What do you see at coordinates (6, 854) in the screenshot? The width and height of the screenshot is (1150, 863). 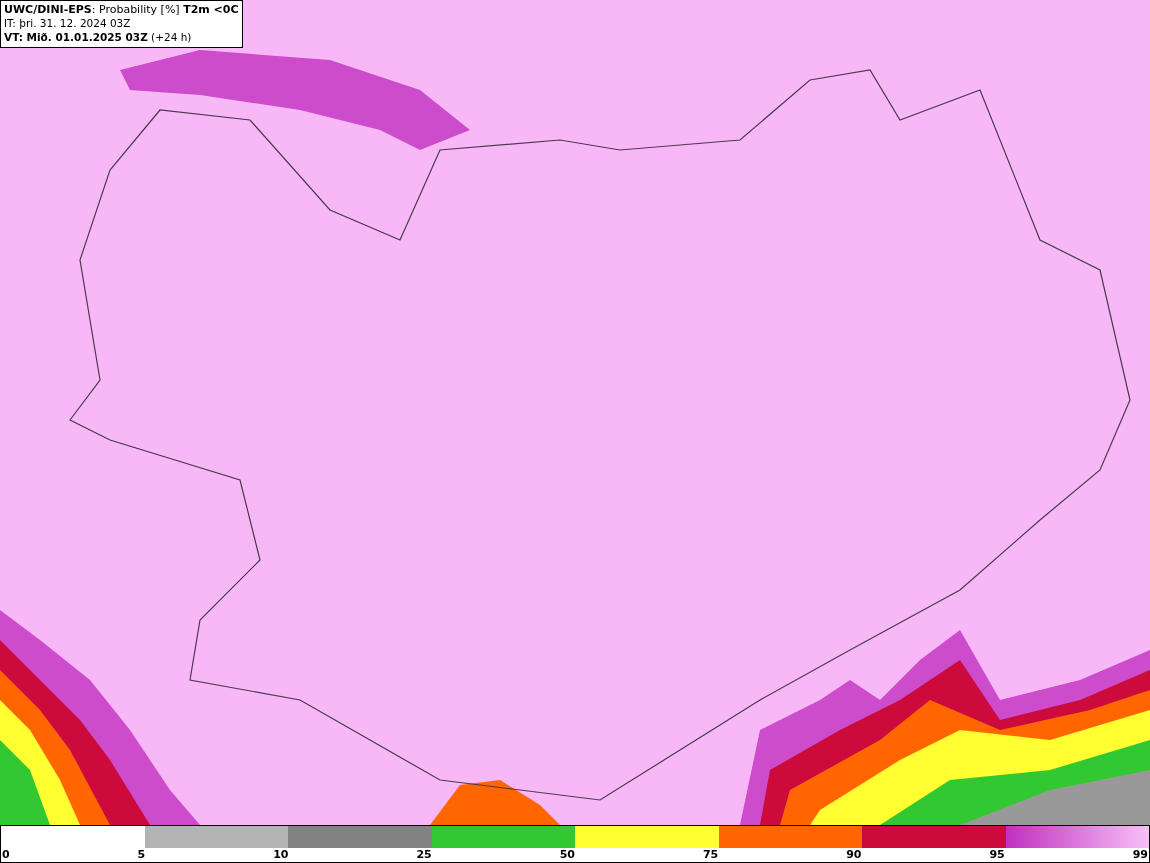 I see `legend-label: 0` at bounding box center [6, 854].